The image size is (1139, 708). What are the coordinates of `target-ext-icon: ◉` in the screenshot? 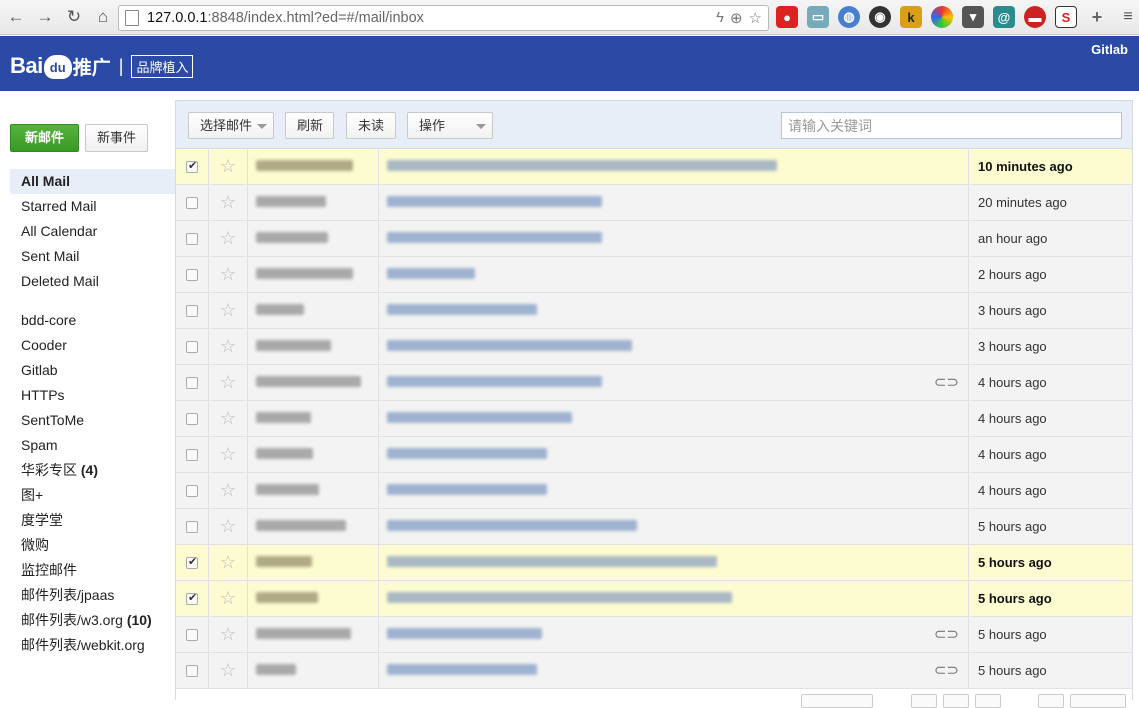 It's located at (880, 17).